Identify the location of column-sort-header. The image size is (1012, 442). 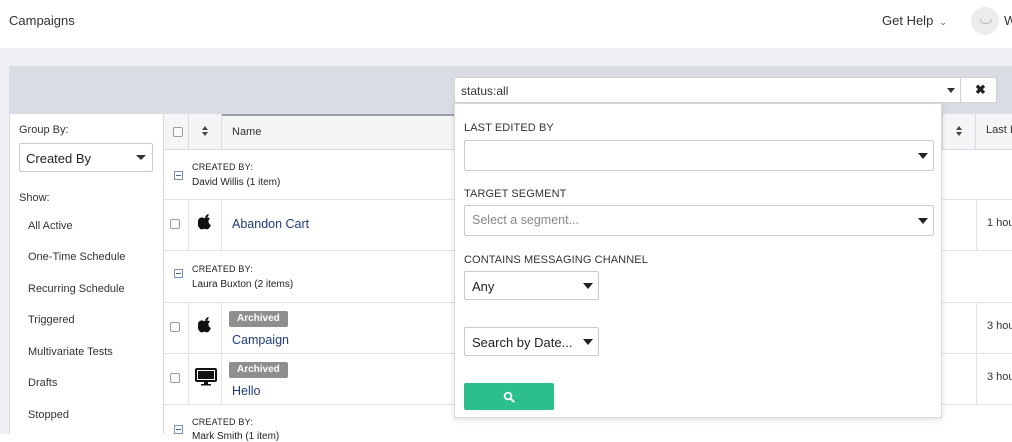
(959, 132).